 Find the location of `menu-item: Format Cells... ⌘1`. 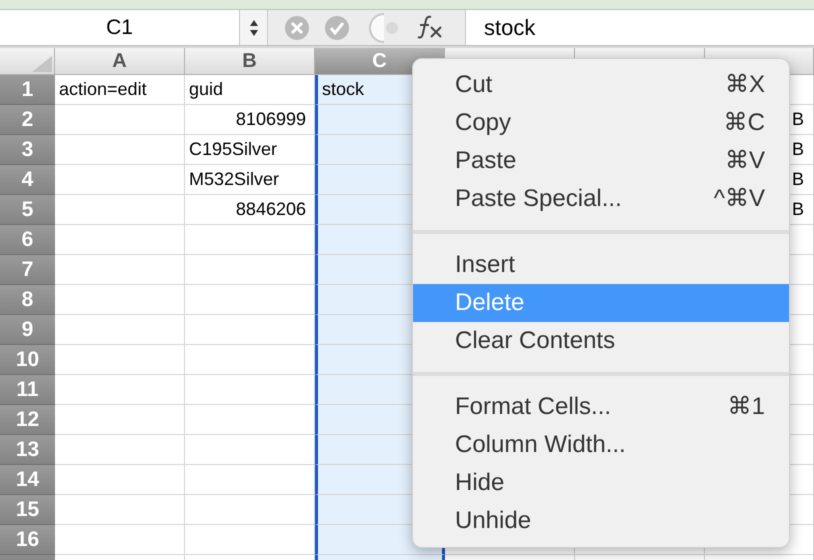

menu-item: Format Cells... ⌘1 is located at coordinates (601, 407).